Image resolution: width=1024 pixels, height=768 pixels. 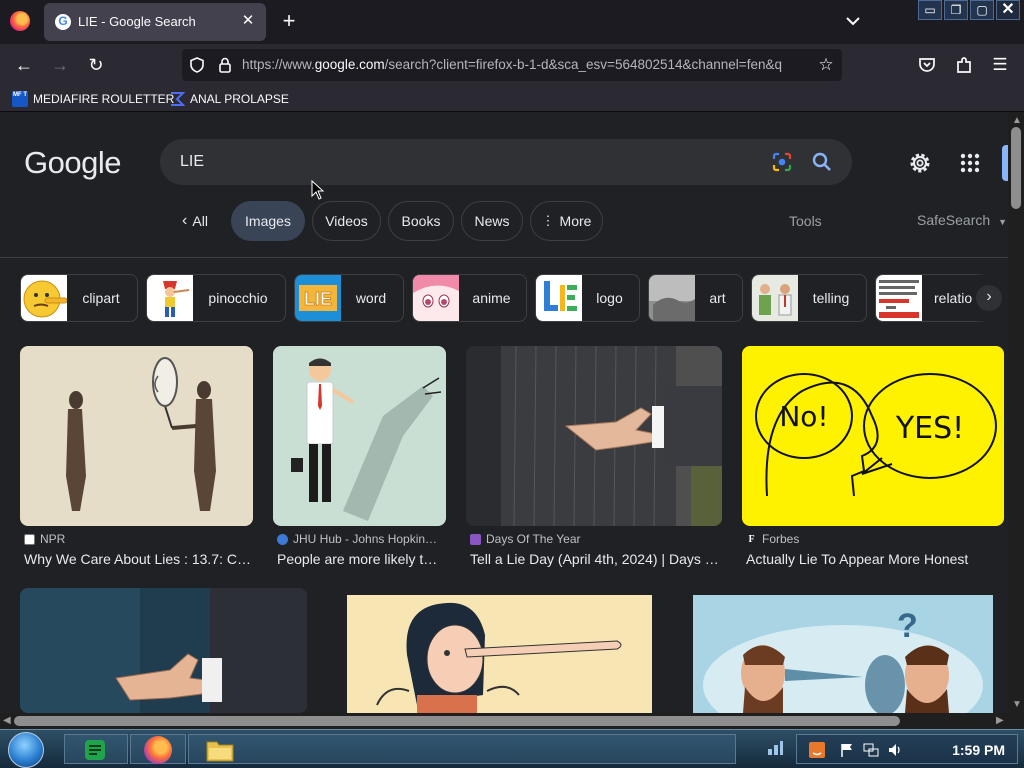 I want to click on close-tab-icon: ✕, so click(x=248, y=21).